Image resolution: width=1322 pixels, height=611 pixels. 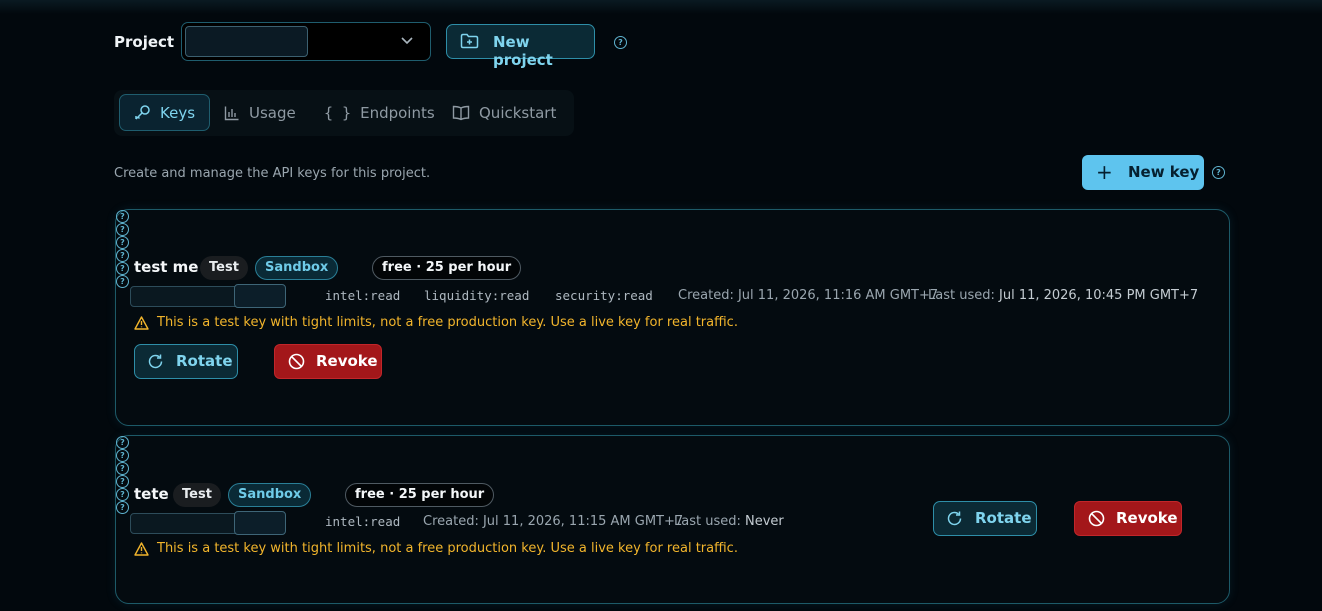 I want to click on book-icon, so click(x=461, y=113).